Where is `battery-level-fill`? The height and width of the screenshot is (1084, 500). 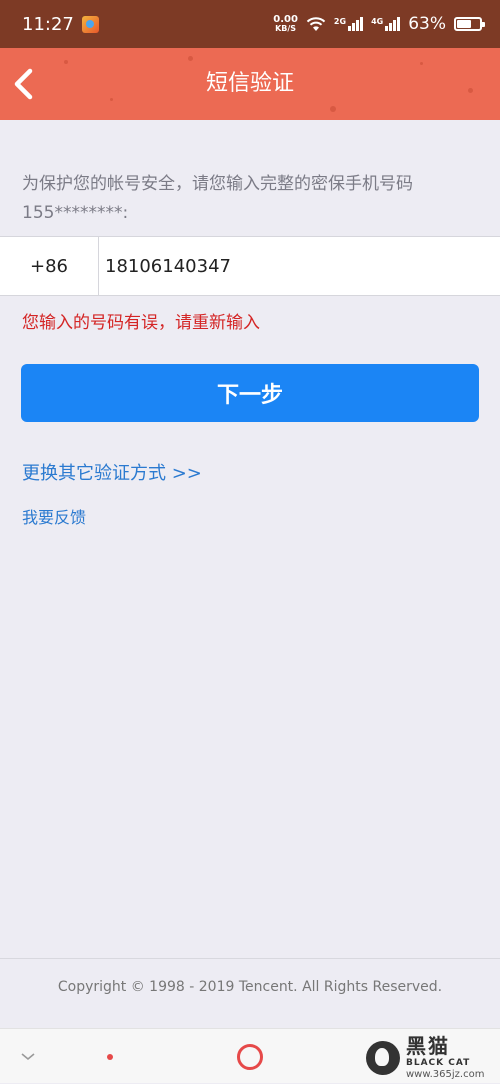
battery-level-fill is located at coordinates (464, 24).